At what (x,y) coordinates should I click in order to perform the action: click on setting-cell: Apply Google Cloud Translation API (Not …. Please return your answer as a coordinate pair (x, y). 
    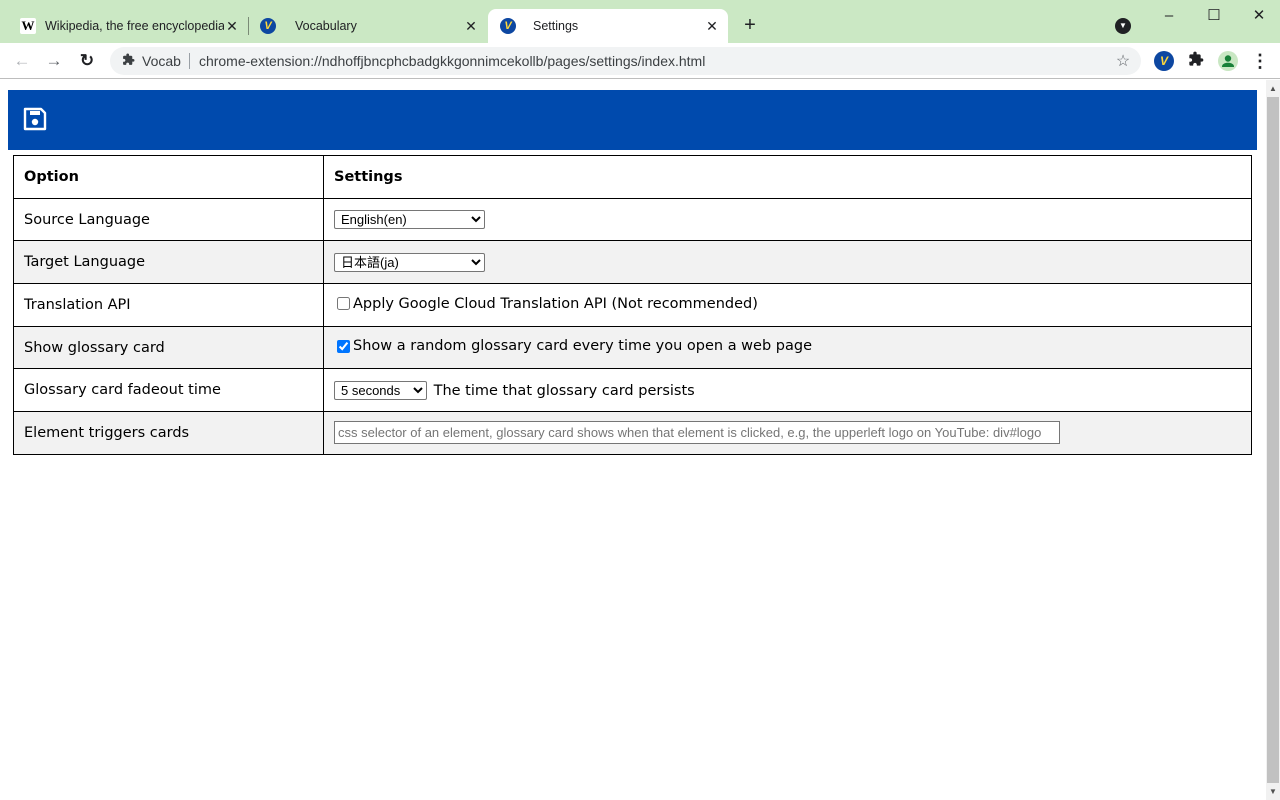
    Looking at the image, I should click on (787, 305).